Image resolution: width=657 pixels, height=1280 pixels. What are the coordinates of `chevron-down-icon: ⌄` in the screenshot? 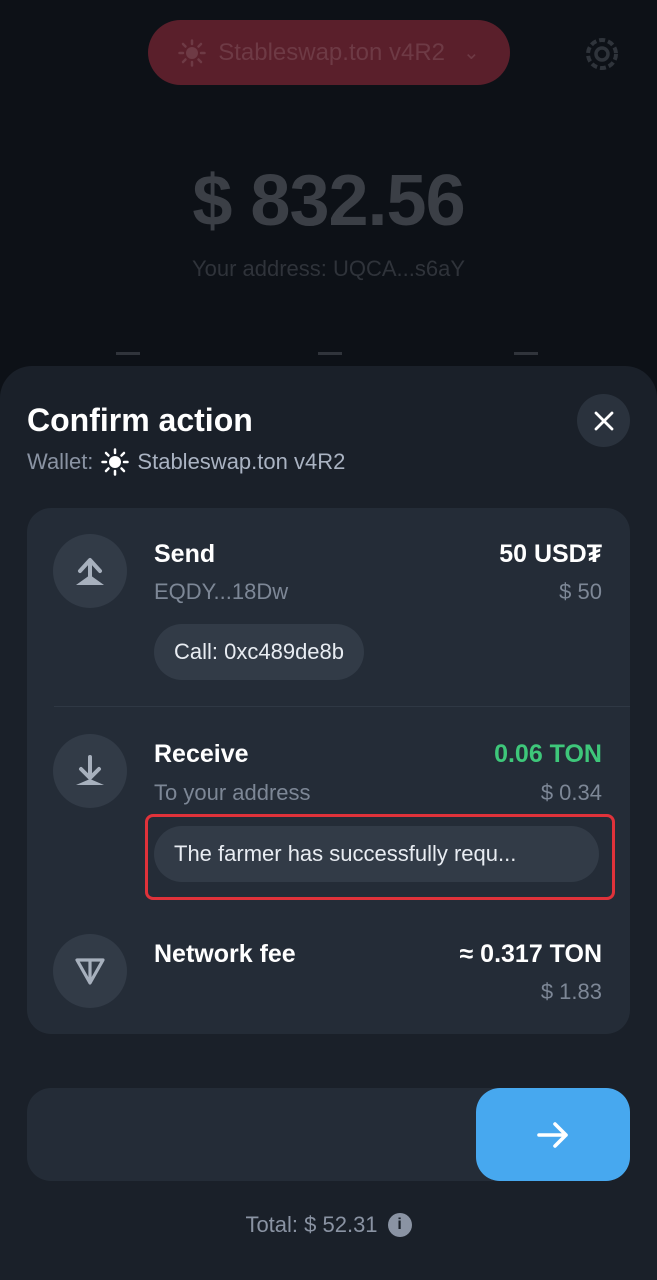 It's located at (471, 53).